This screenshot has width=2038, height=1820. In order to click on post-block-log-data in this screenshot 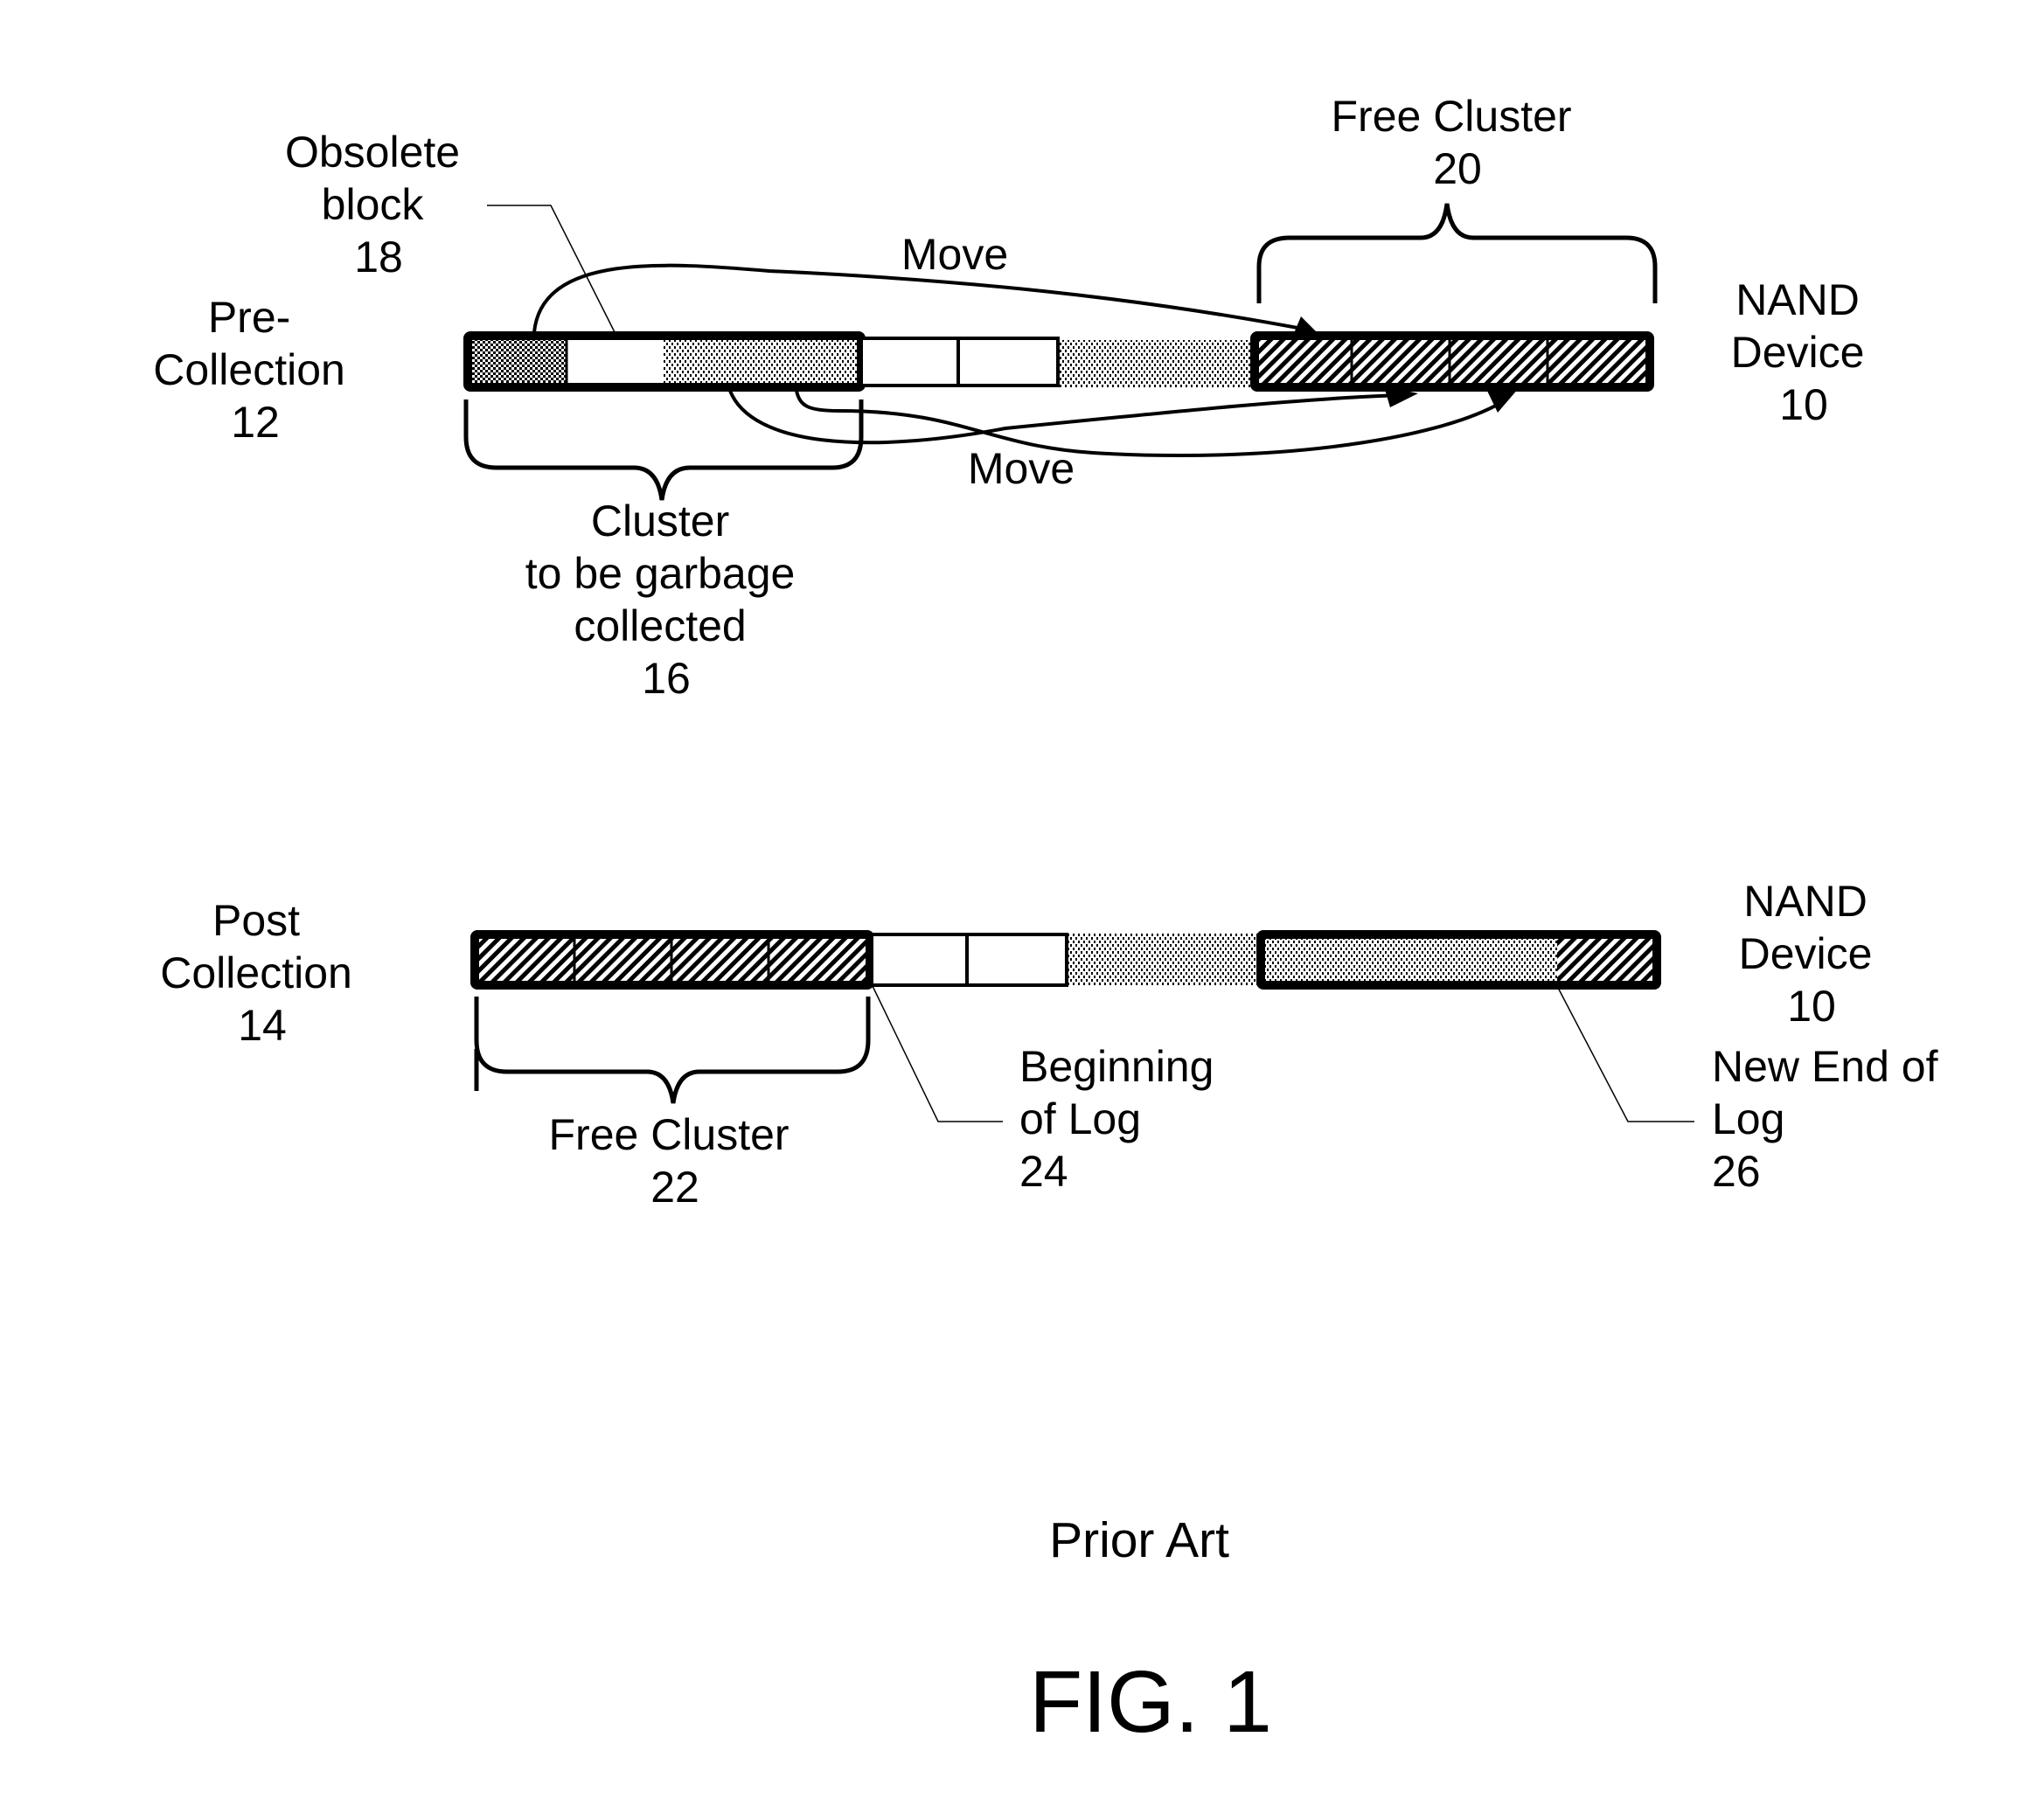, I will do `click(1409, 960)`.